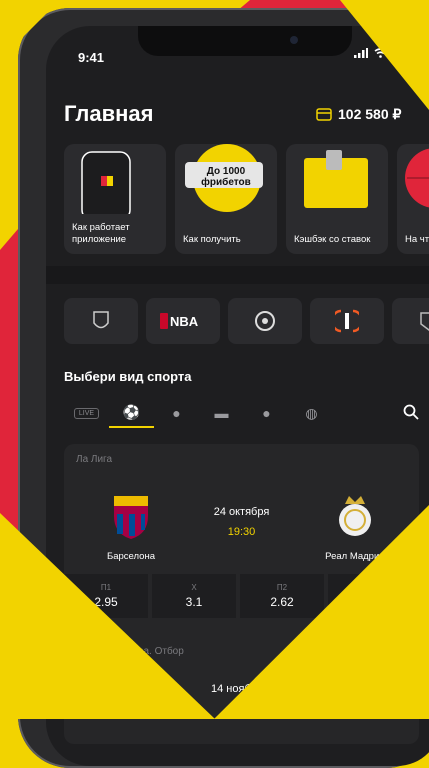 This screenshot has width=429, height=768. I want to click on odd-total: Тотал, so click(370, 596).